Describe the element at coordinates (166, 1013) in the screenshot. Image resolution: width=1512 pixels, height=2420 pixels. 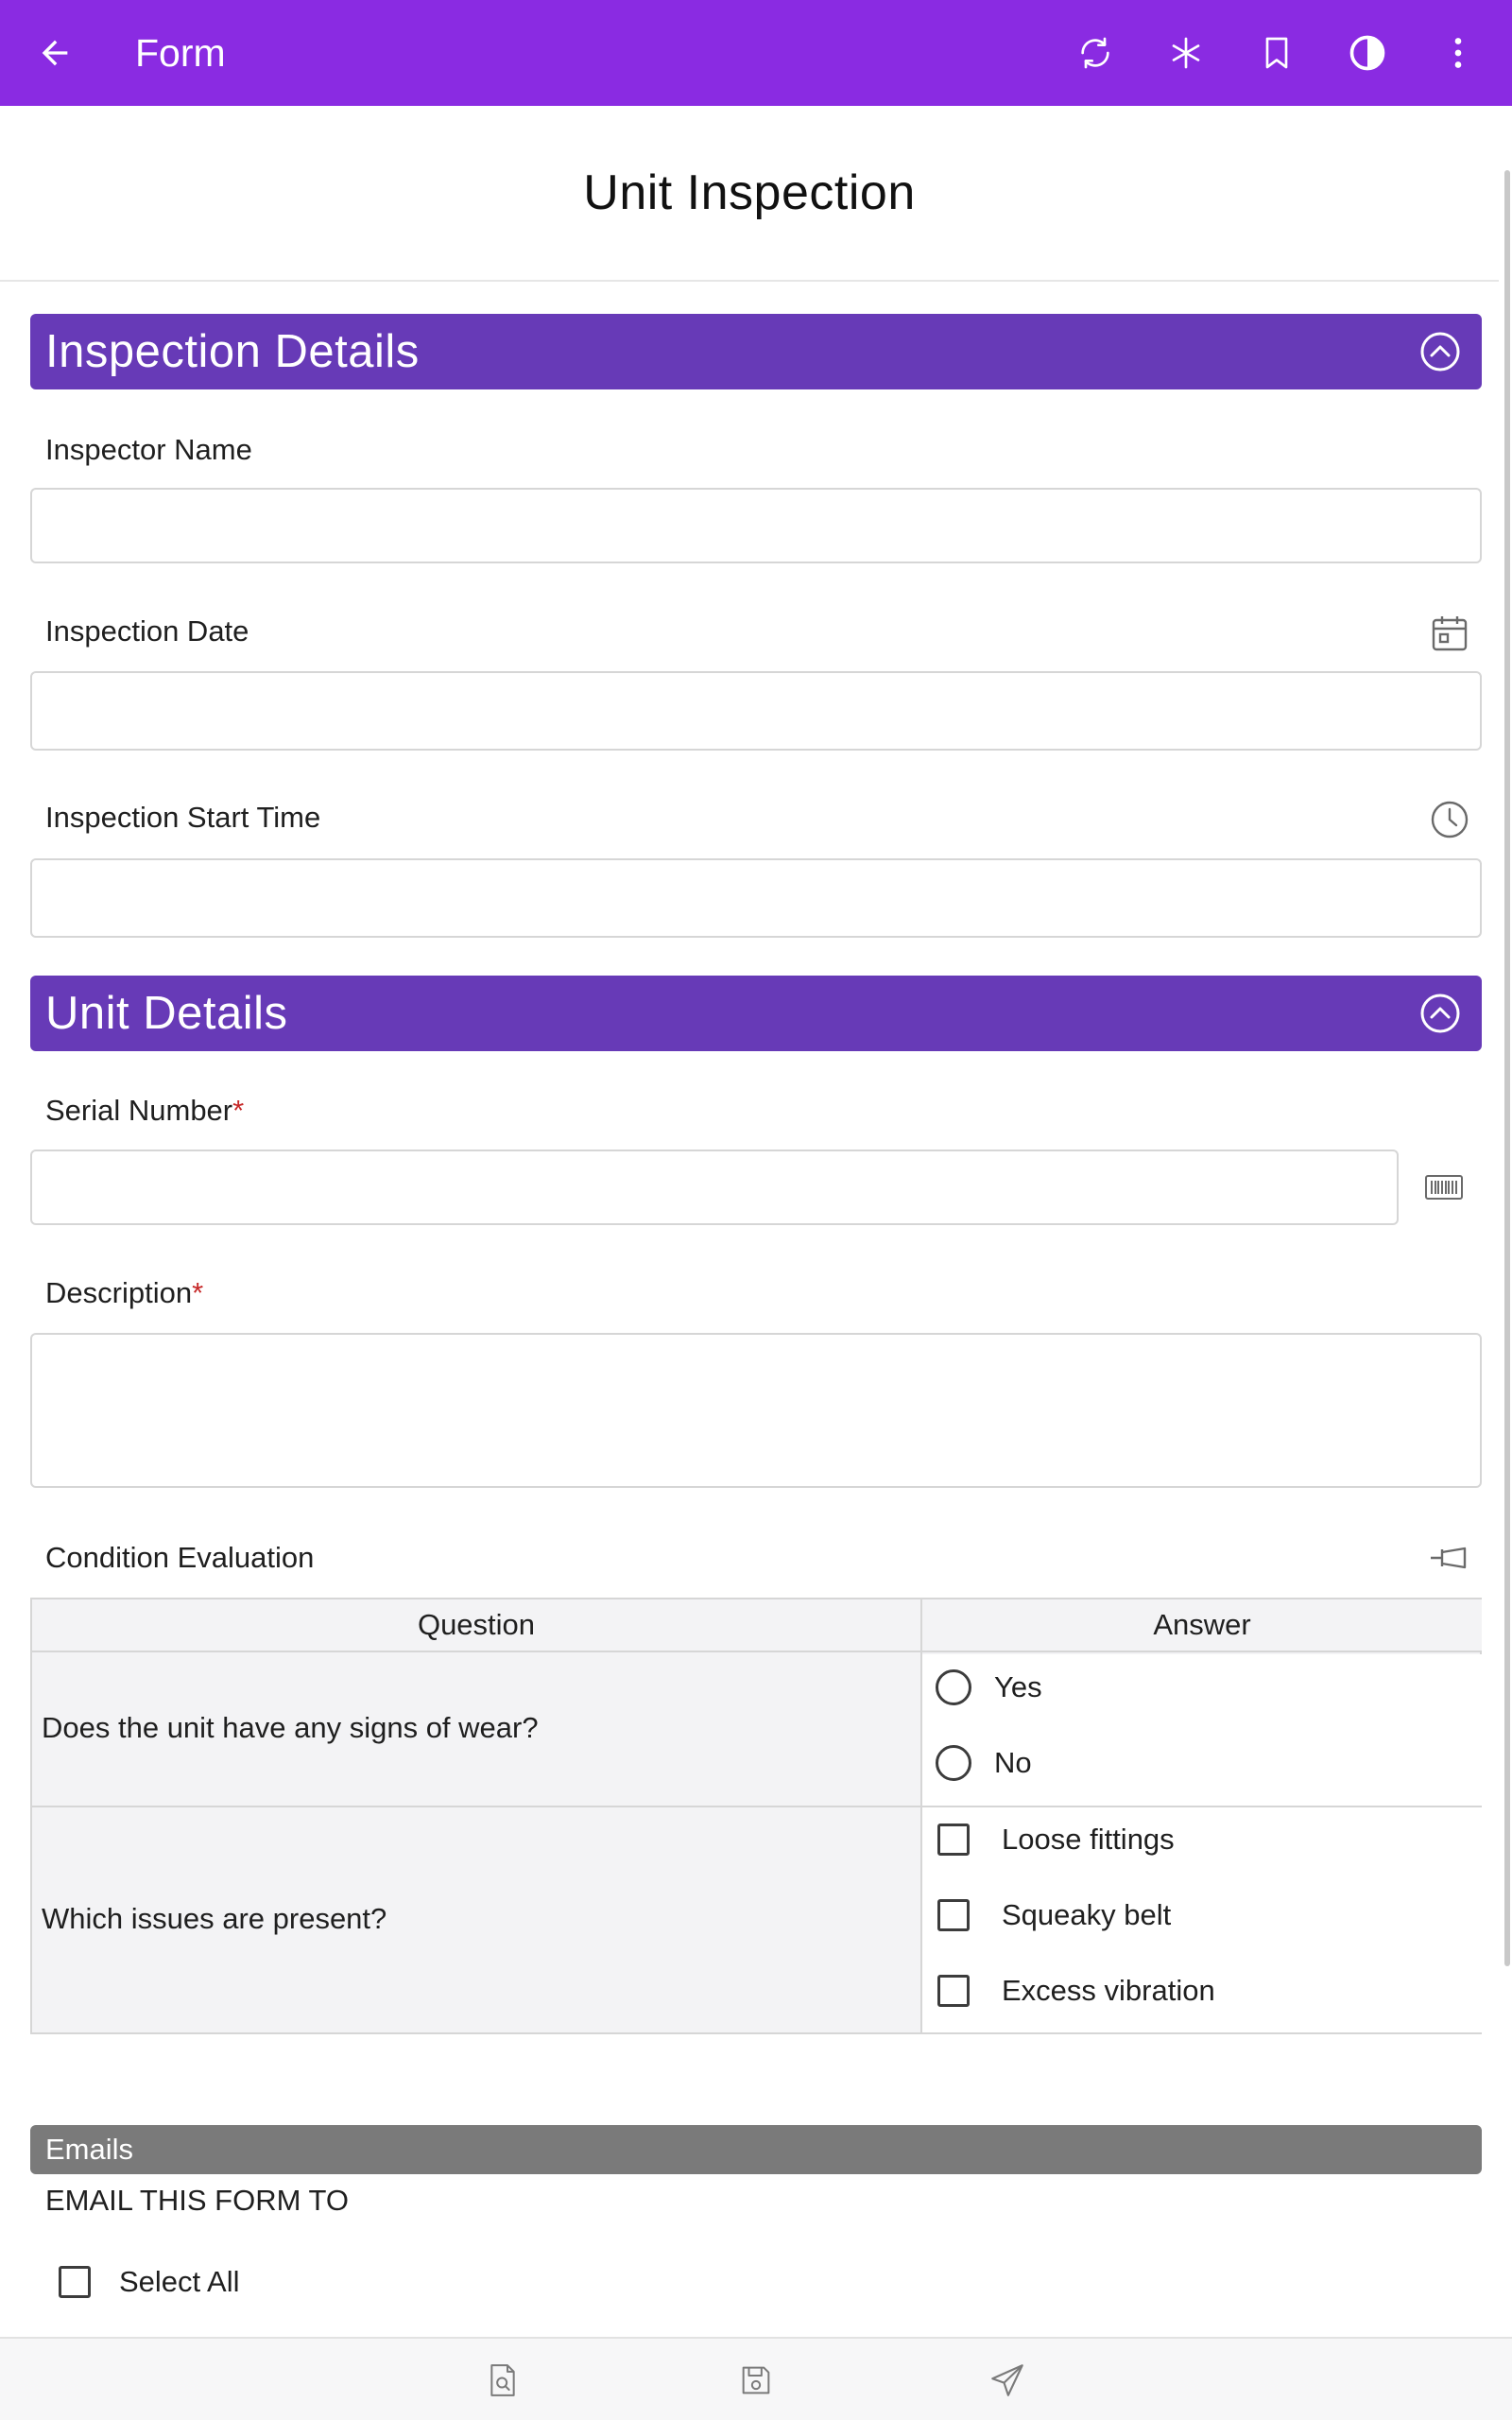
I see `section-title: Unit Details` at that location.